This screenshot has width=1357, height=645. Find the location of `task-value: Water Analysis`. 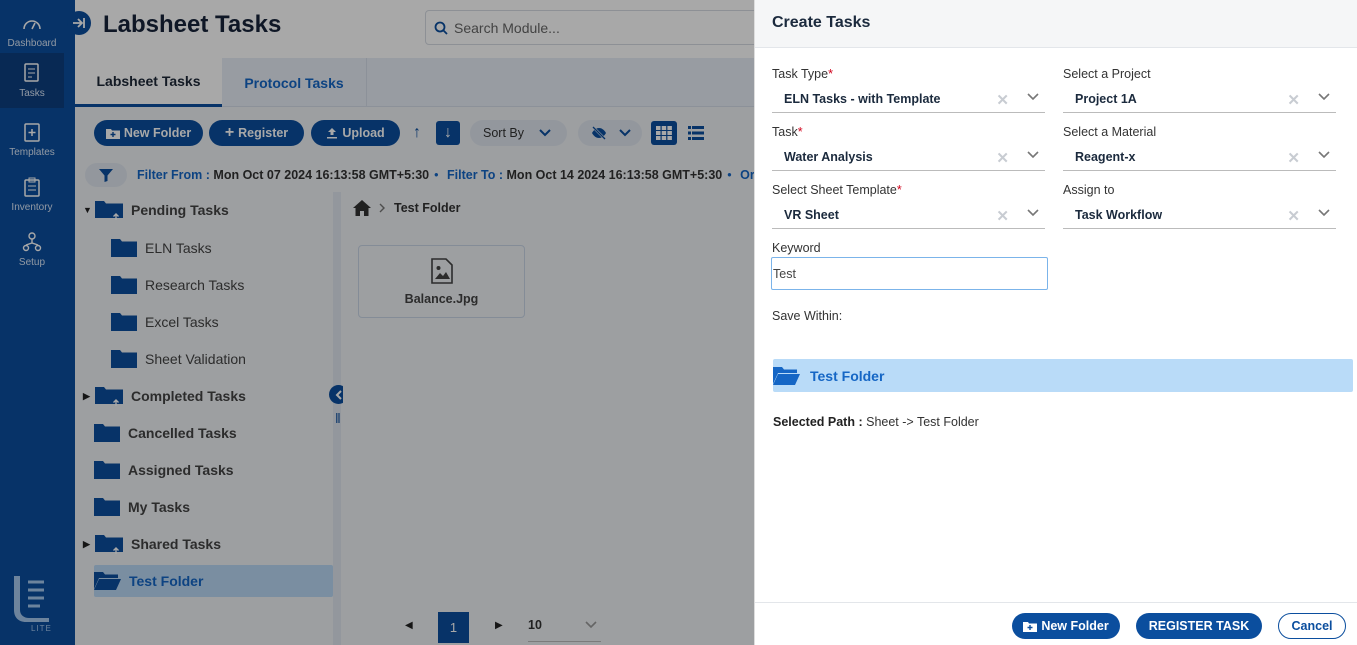

task-value: Water Analysis is located at coordinates (828, 156).